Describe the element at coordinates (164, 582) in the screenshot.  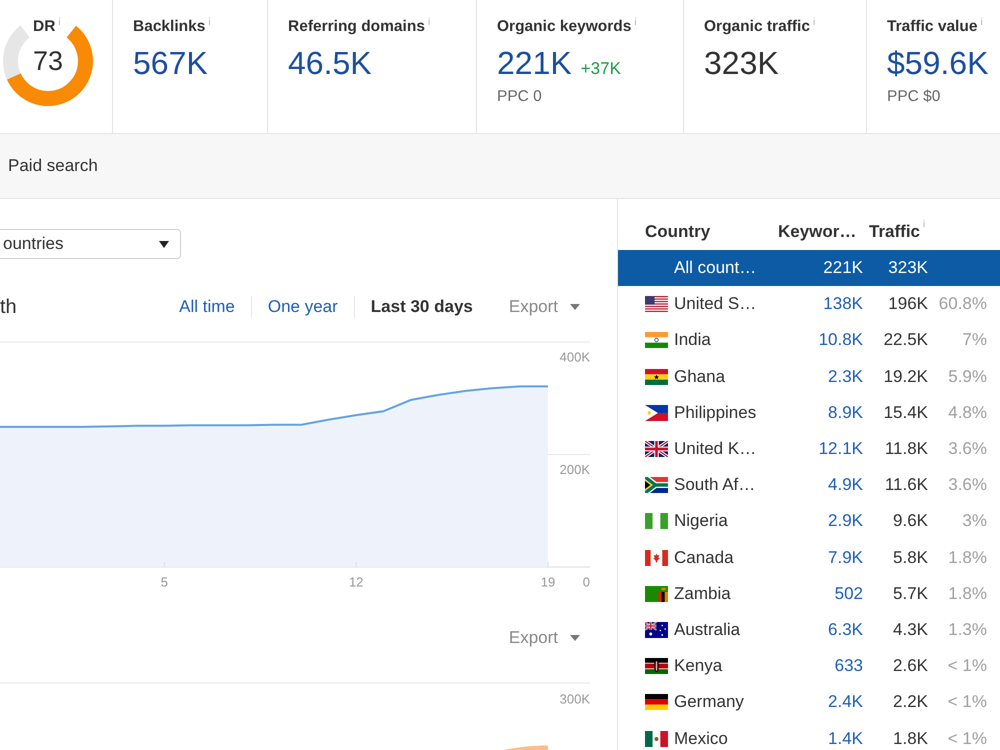
I see `axis-label: 5` at that location.